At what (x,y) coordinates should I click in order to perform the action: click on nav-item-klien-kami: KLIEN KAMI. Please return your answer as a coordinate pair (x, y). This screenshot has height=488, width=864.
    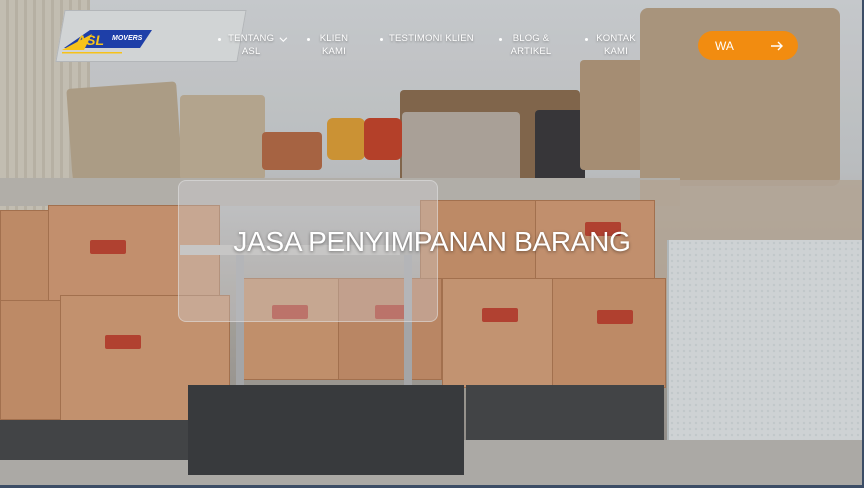
    Looking at the image, I should click on (330, 45).